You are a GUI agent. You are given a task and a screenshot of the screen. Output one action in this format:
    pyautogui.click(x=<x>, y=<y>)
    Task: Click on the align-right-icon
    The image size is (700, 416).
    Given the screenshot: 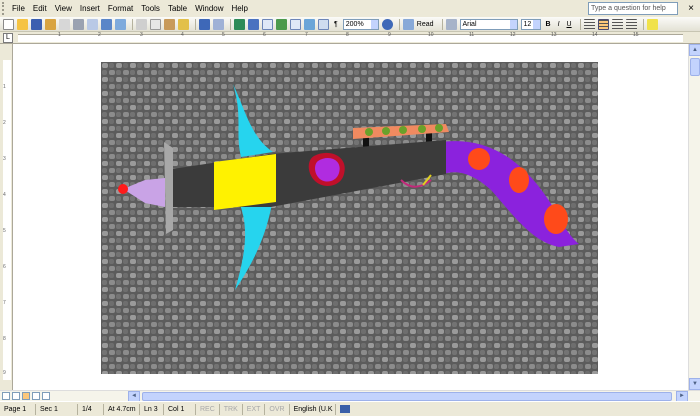 What is the action you would take?
    pyautogui.click(x=617, y=24)
    